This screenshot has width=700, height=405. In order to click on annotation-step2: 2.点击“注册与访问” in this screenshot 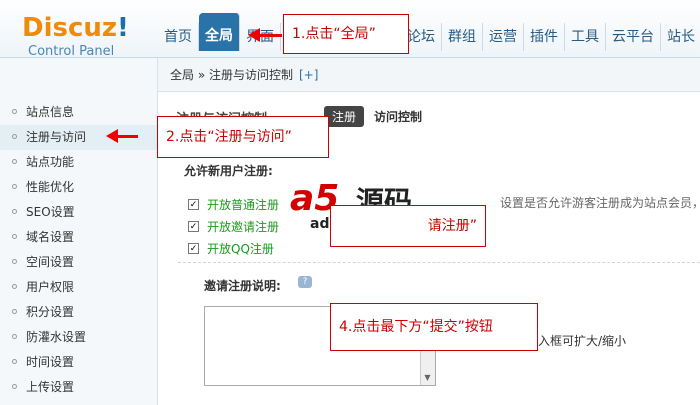, I will do `click(243, 137)`.